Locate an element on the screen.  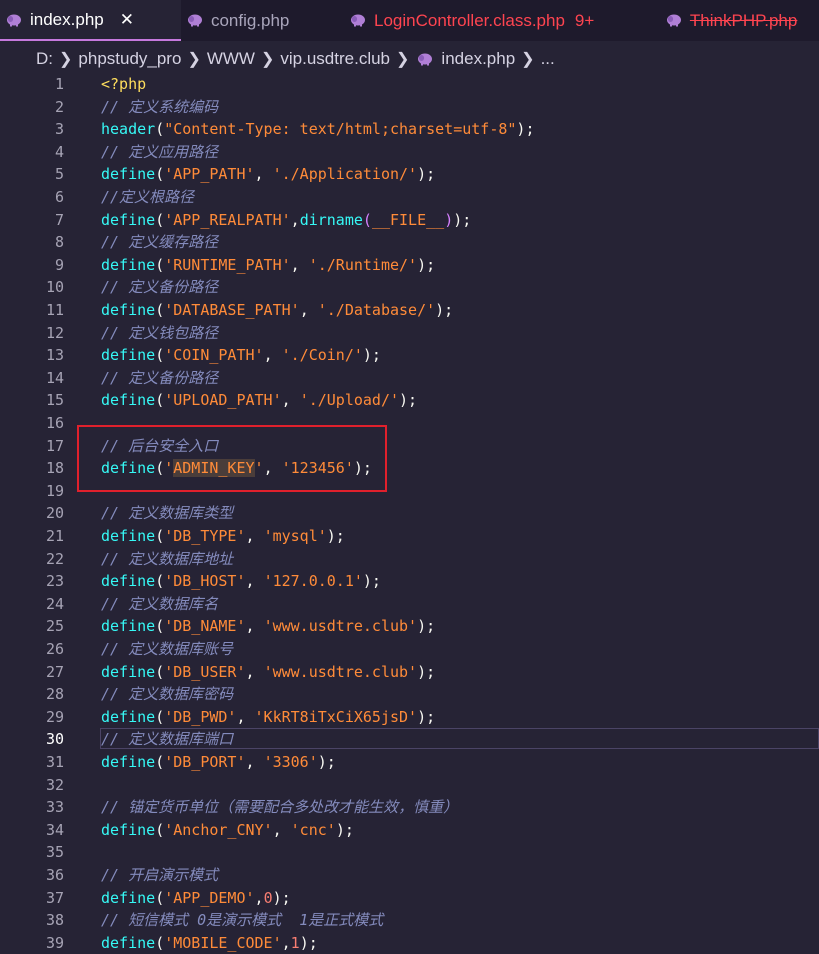
code-line: 36 // 开启演示模式 is located at coordinates (409, 875).